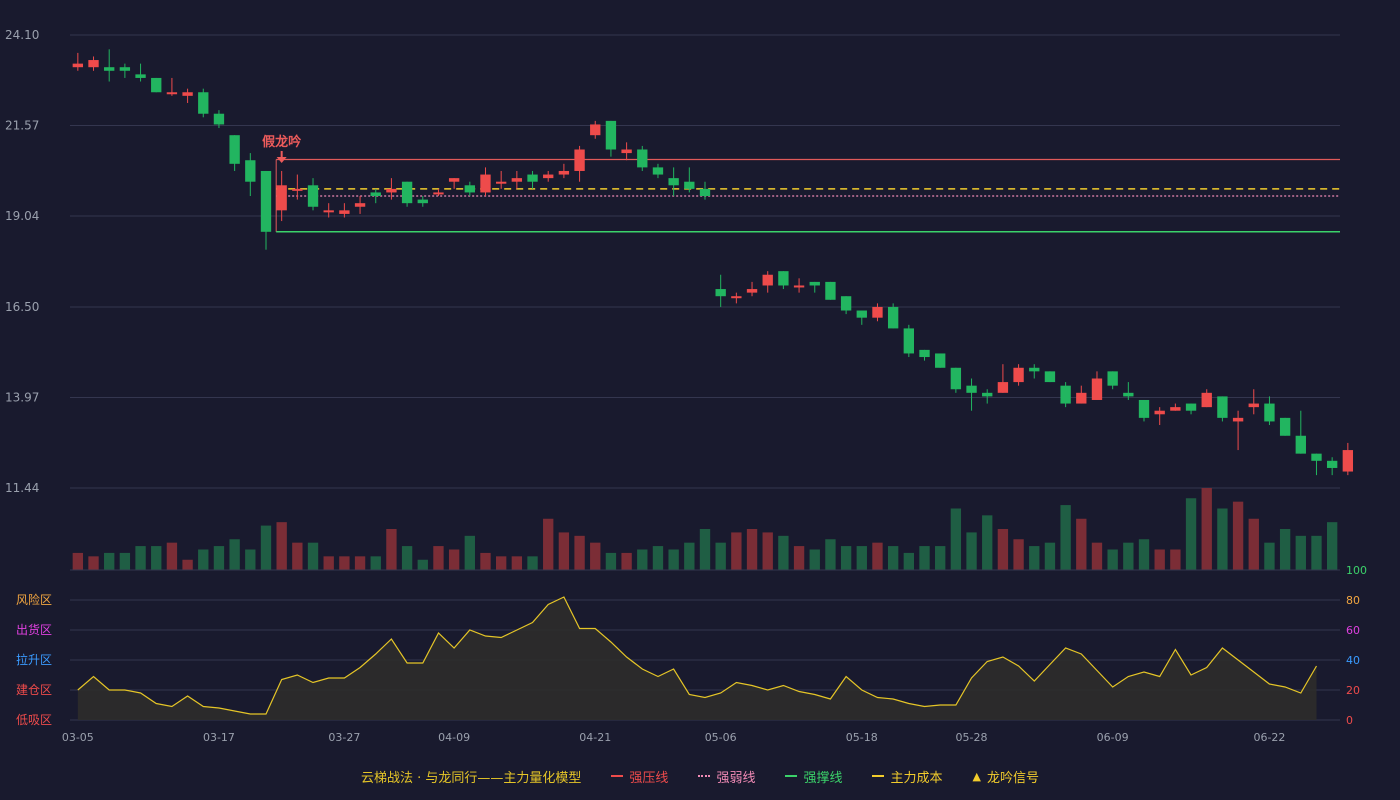  I want to click on model-zone-label: 拉升区, so click(34, 659).